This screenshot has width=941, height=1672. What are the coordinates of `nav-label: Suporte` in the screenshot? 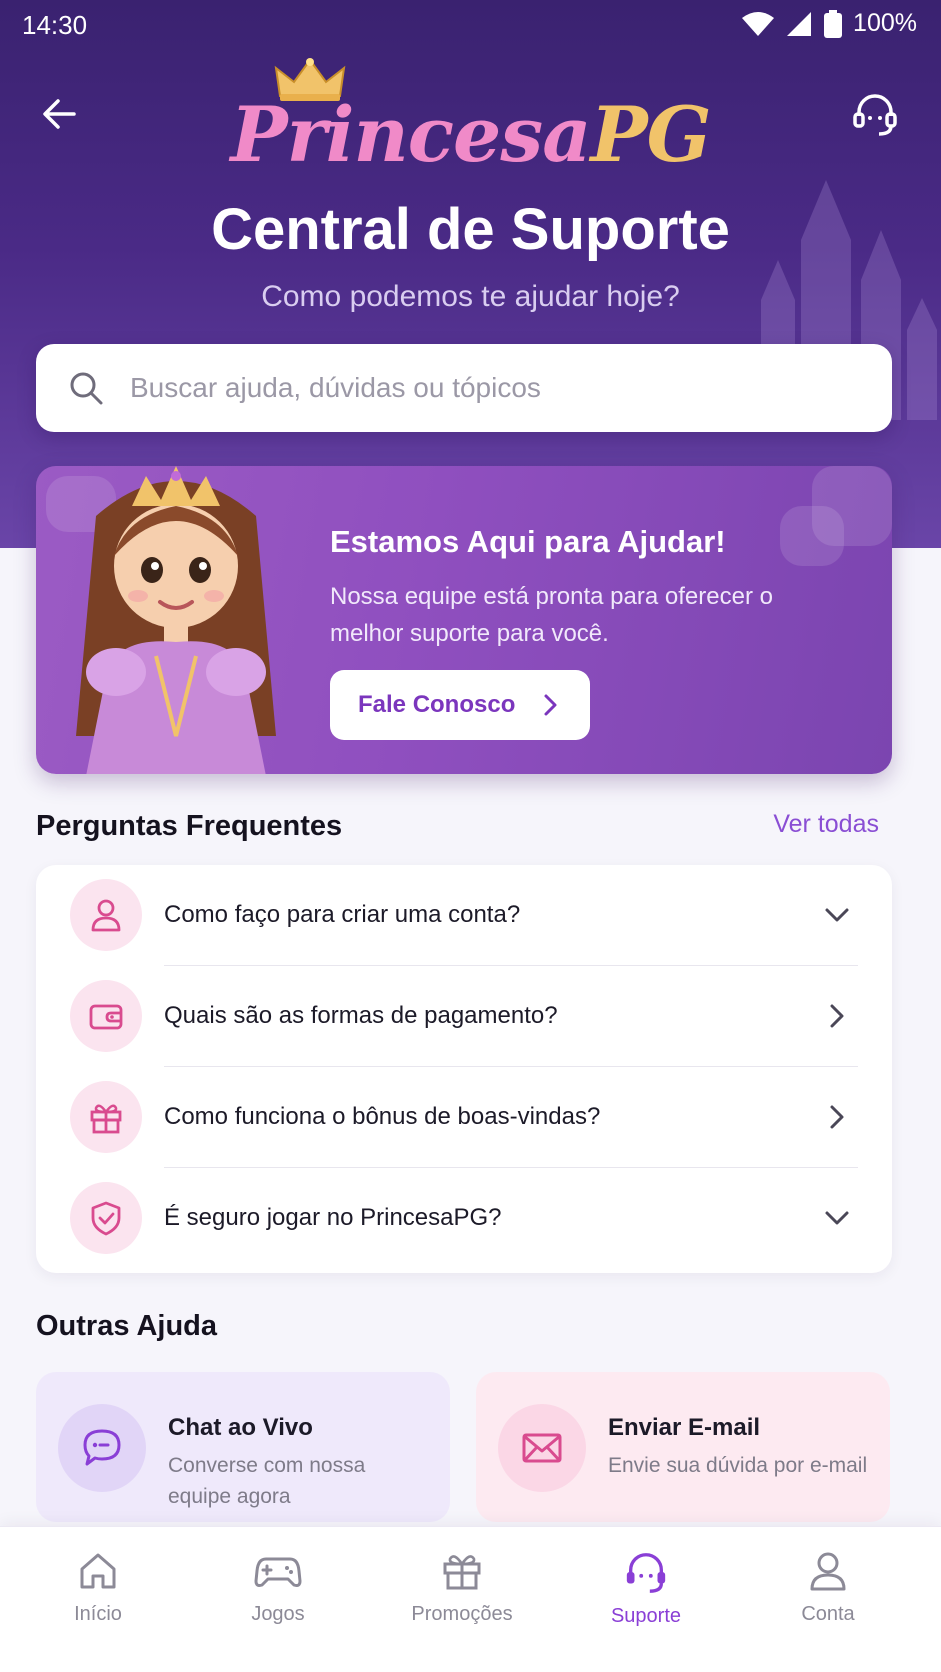 It's located at (646, 1616).